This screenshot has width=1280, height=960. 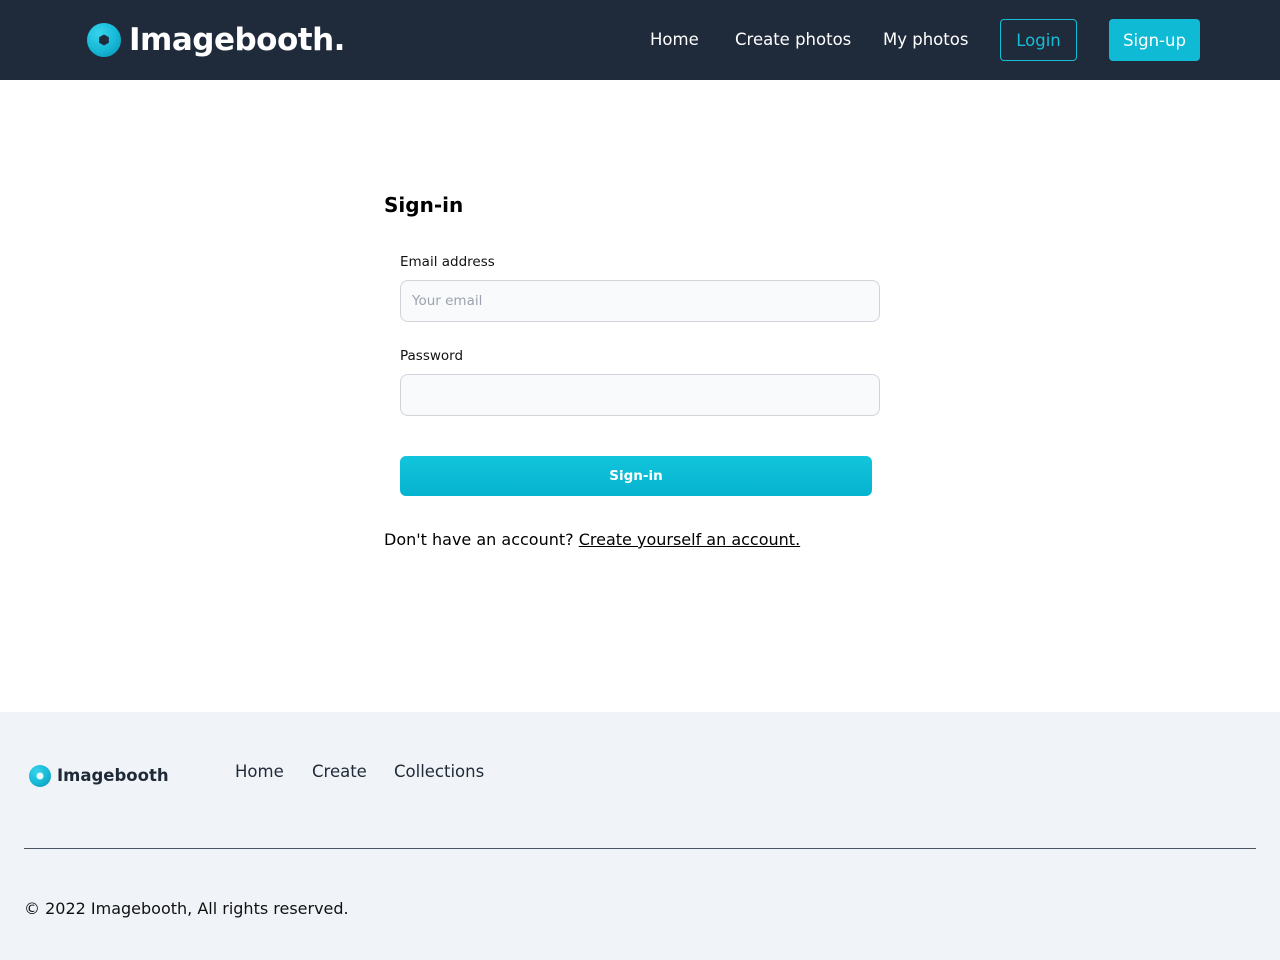 What do you see at coordinates (674, 40) in the screenshot?
I see `nav-home-link: Home` at bounding box center [674, 40].